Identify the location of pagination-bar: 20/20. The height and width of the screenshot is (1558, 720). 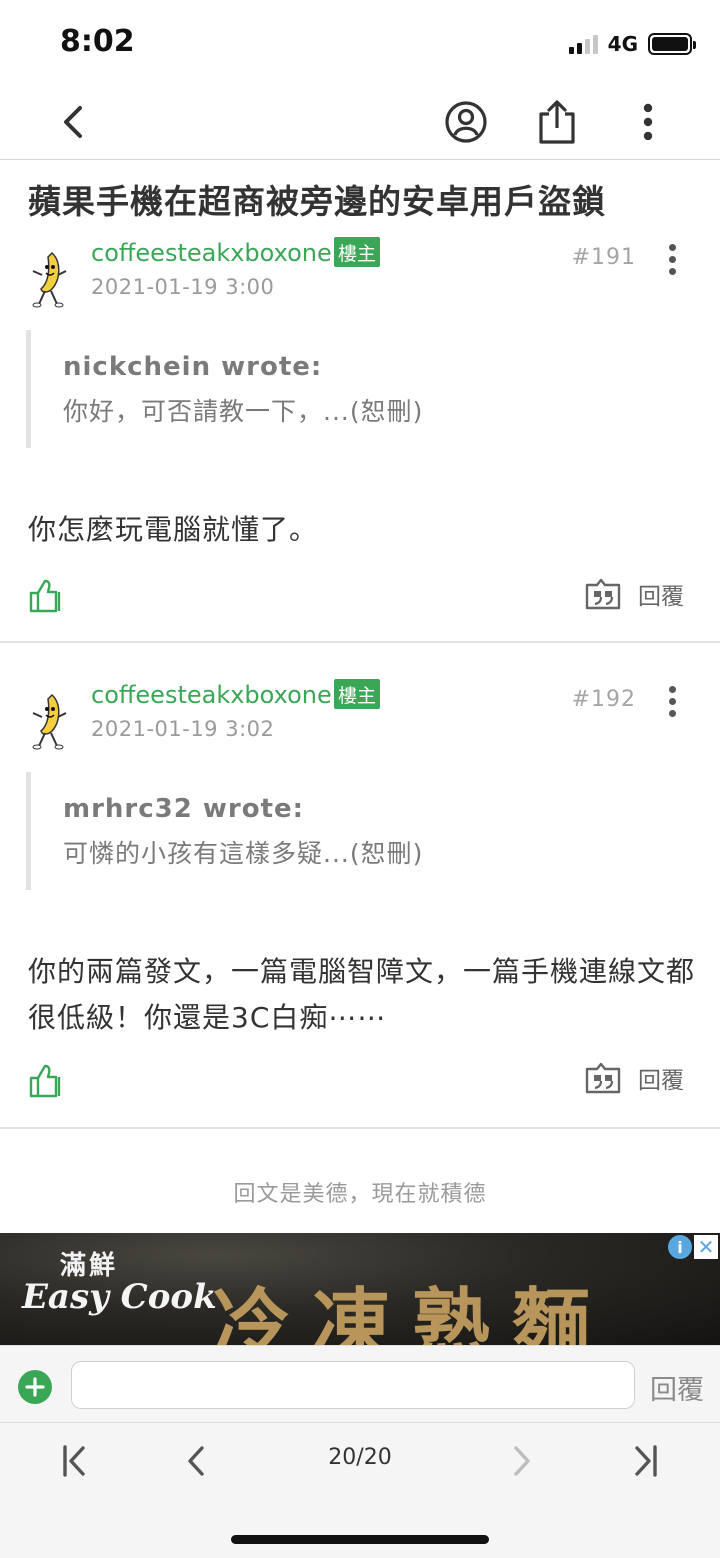
(360, 1490).